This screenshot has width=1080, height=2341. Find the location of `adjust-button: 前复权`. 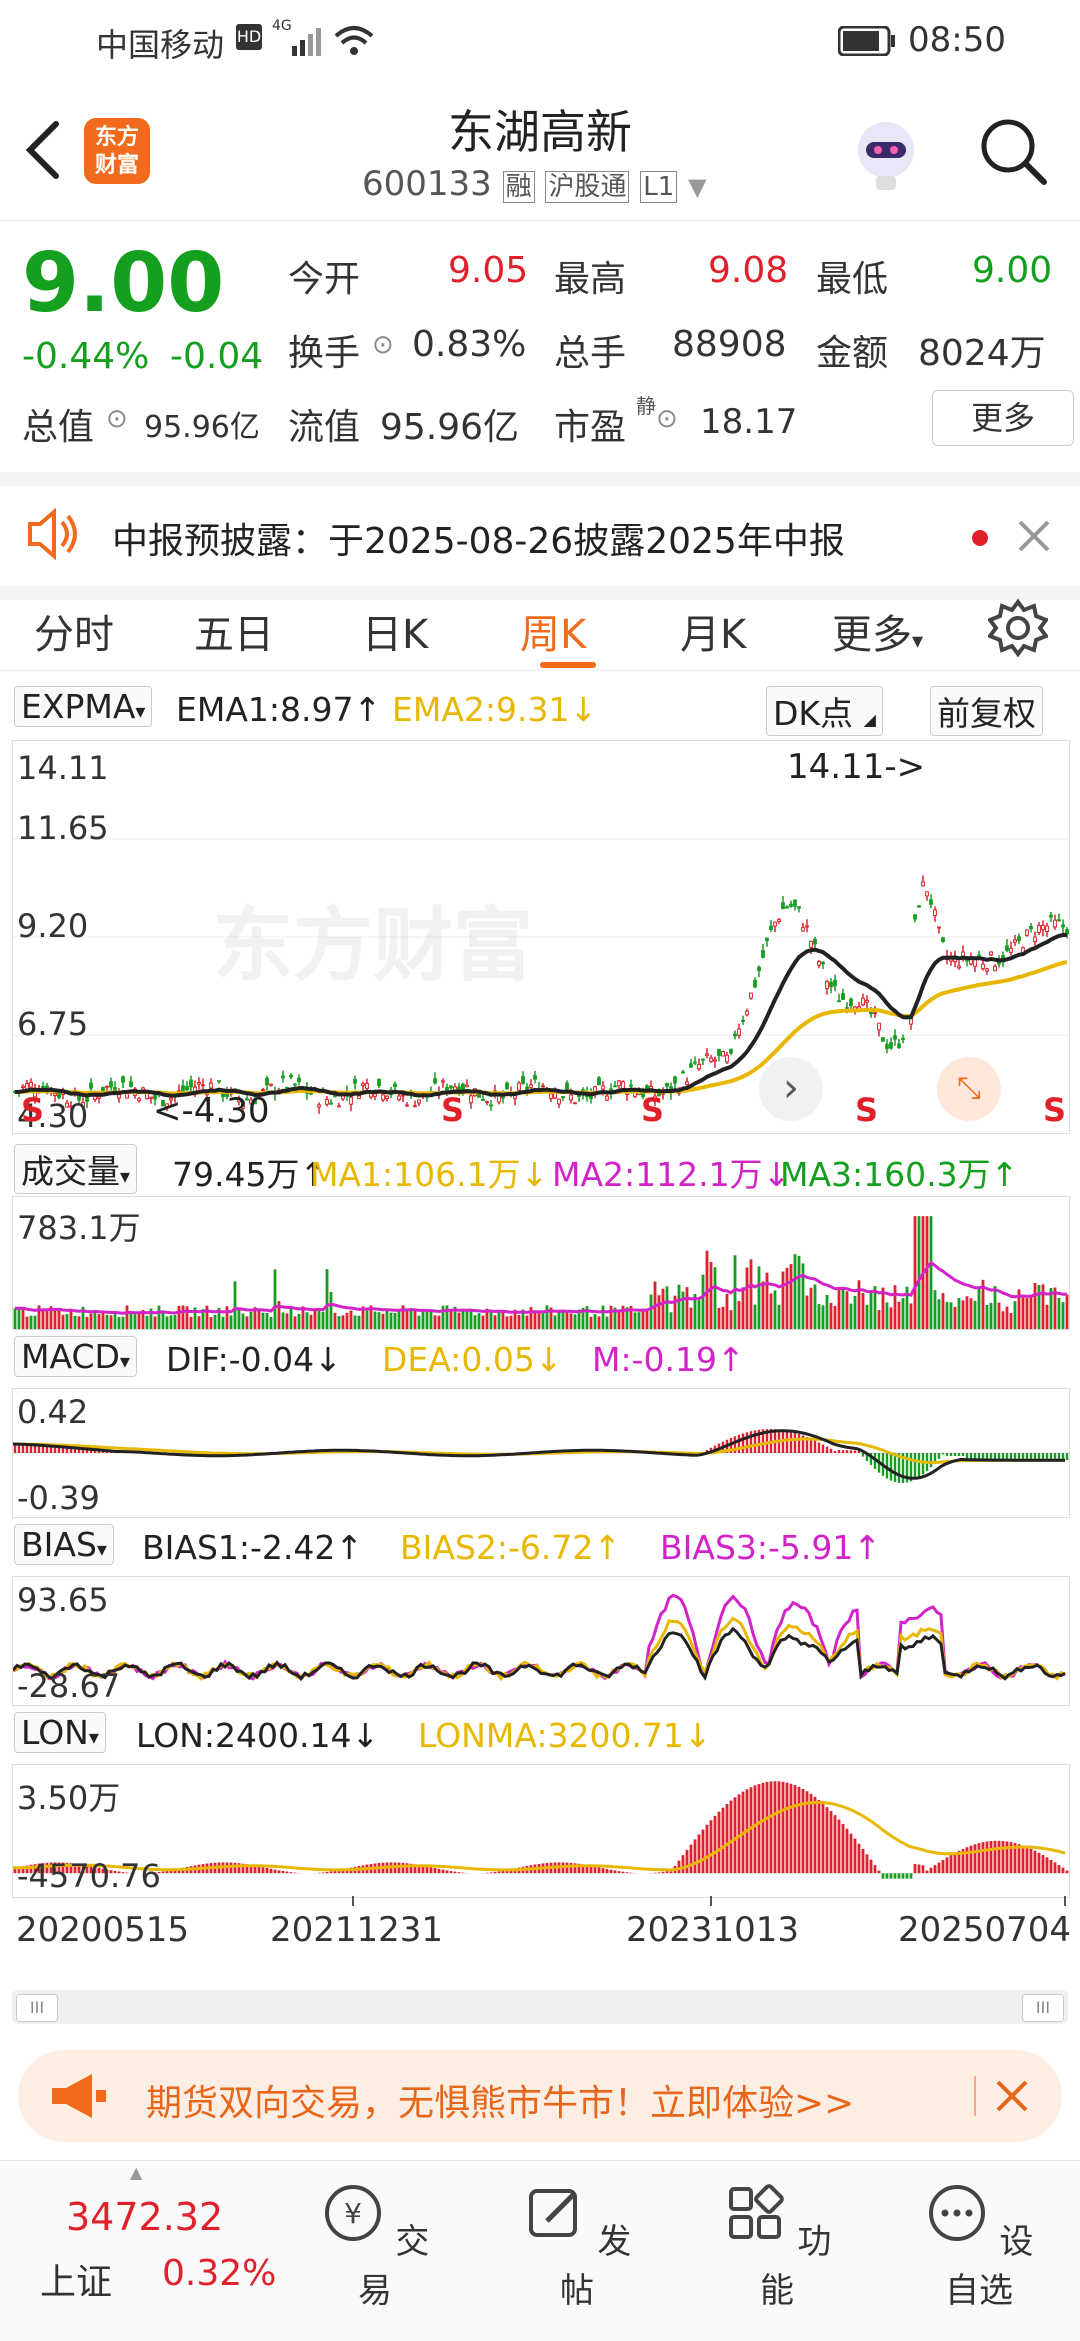

adjust-button: 前复权 is located at coordinates (986, 711).